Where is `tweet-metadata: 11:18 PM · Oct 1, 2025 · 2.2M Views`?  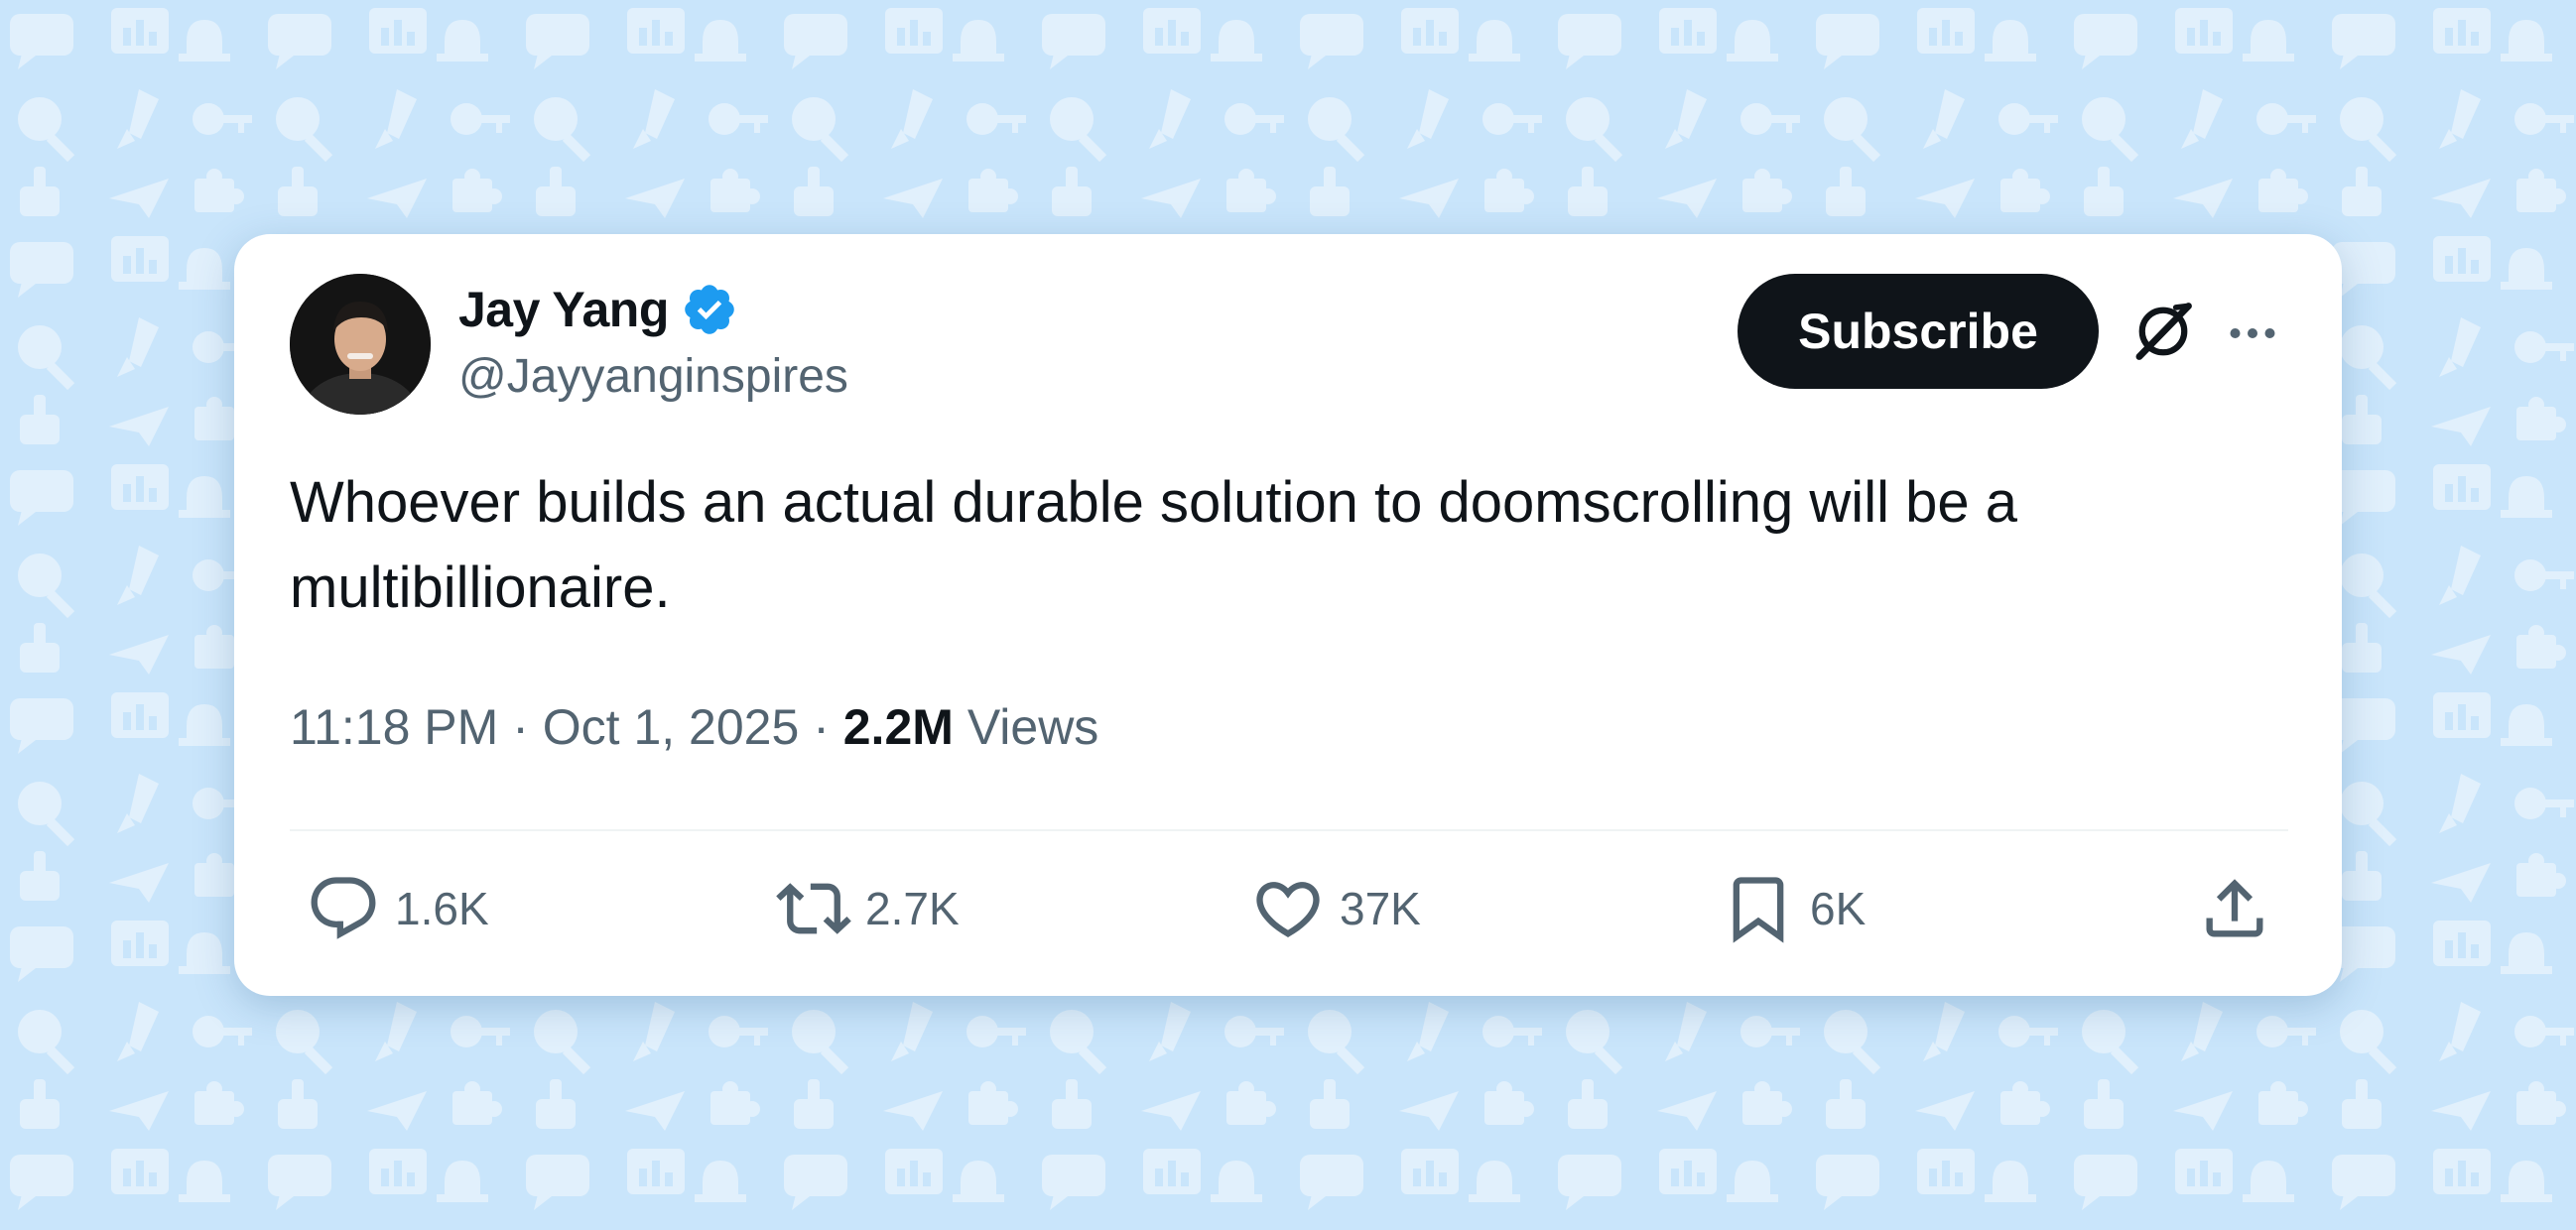
tweet-metadata: 11:18 PM · Oct 1, 2025 · 2.2M Views is located at coordinates (694, 727).